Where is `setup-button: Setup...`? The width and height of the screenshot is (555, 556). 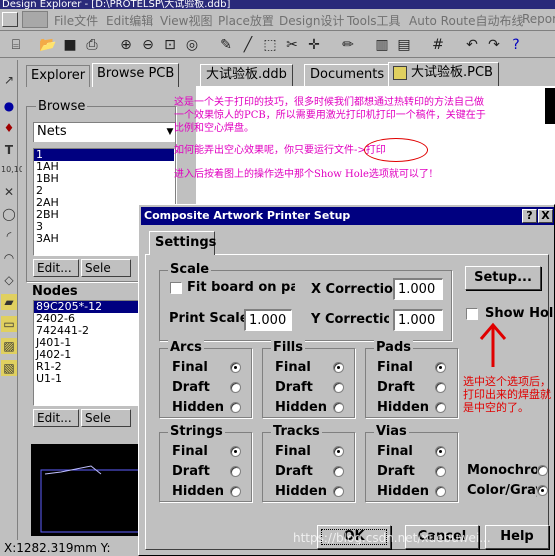
setup-button: Setup... is located at coordinates (503, 278).